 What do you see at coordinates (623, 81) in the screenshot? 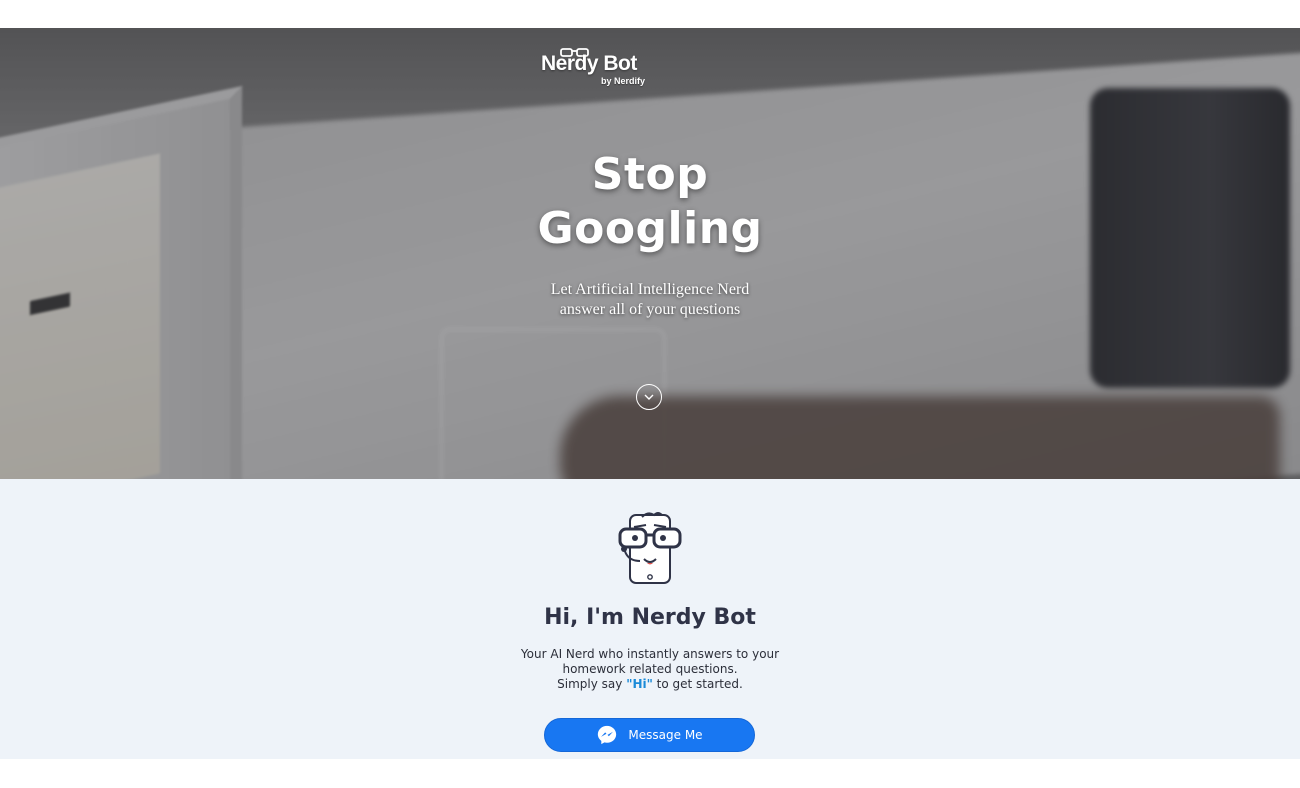
I see `logo-subtext: by Nerdify` at bounding box center [623, 81].